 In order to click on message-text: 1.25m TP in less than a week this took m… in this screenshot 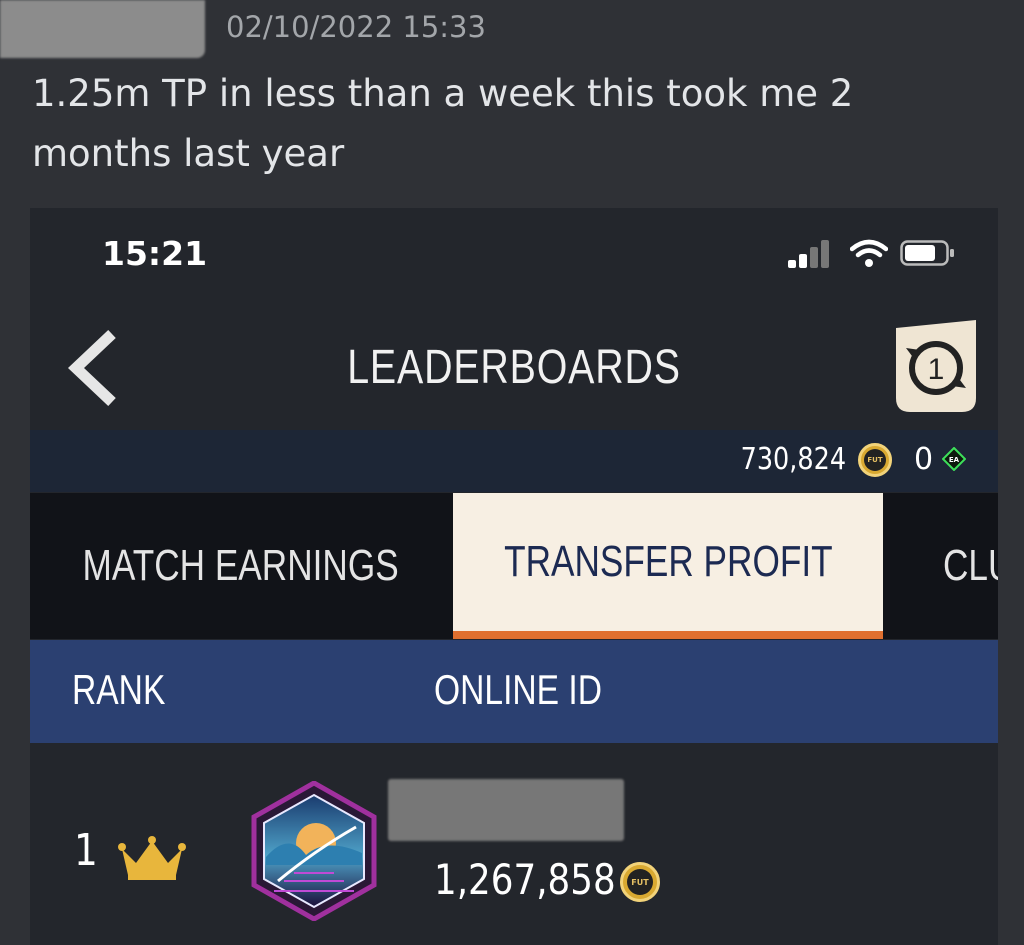, I will do `click(443, 123)`.